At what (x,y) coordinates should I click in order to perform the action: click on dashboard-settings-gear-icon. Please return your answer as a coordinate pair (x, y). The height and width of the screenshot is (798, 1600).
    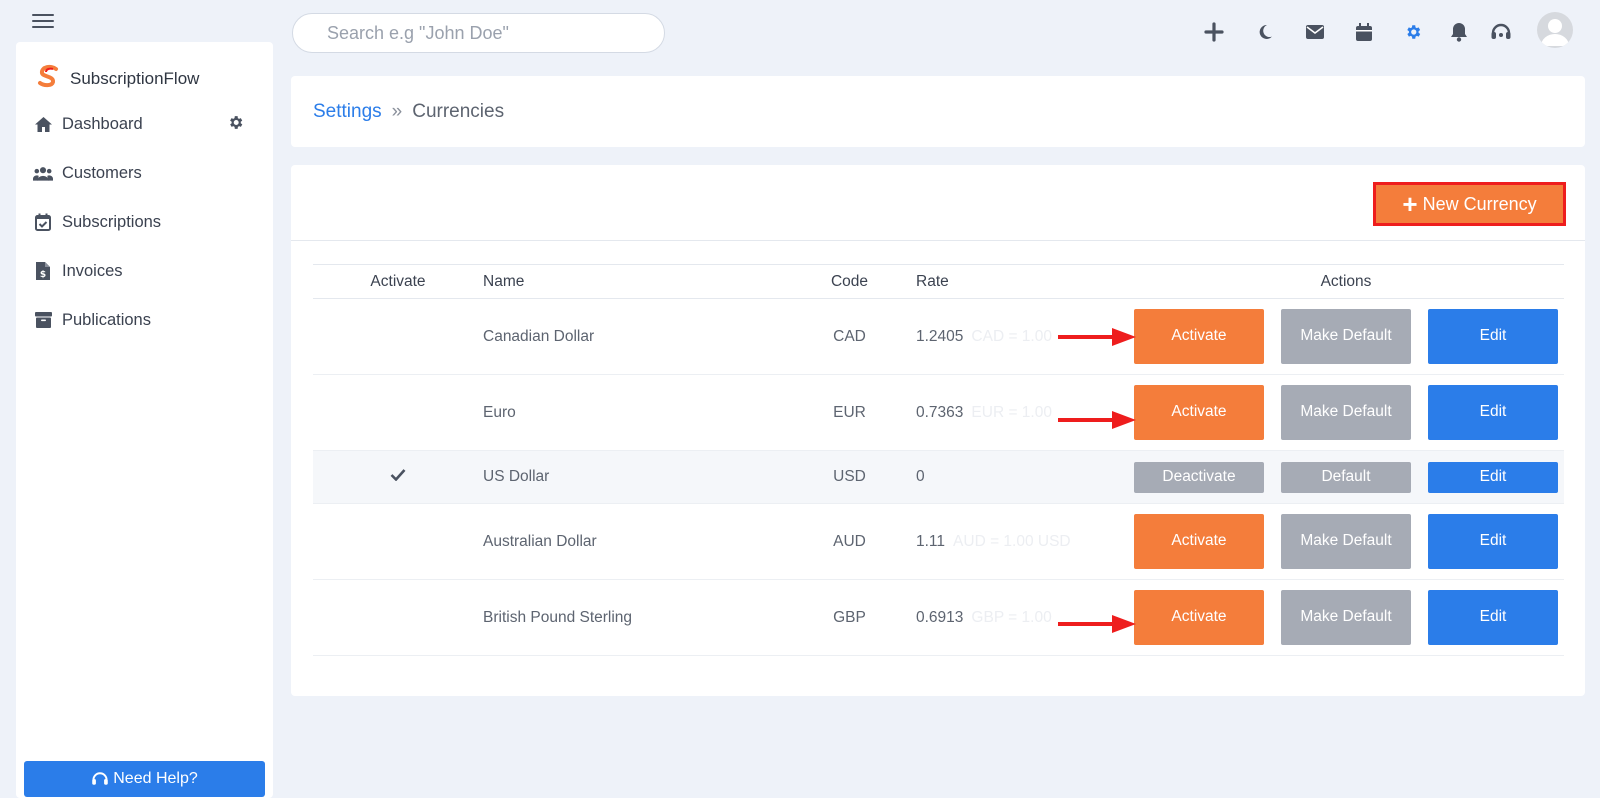
    Looking at the image, I should click on (235, 125).